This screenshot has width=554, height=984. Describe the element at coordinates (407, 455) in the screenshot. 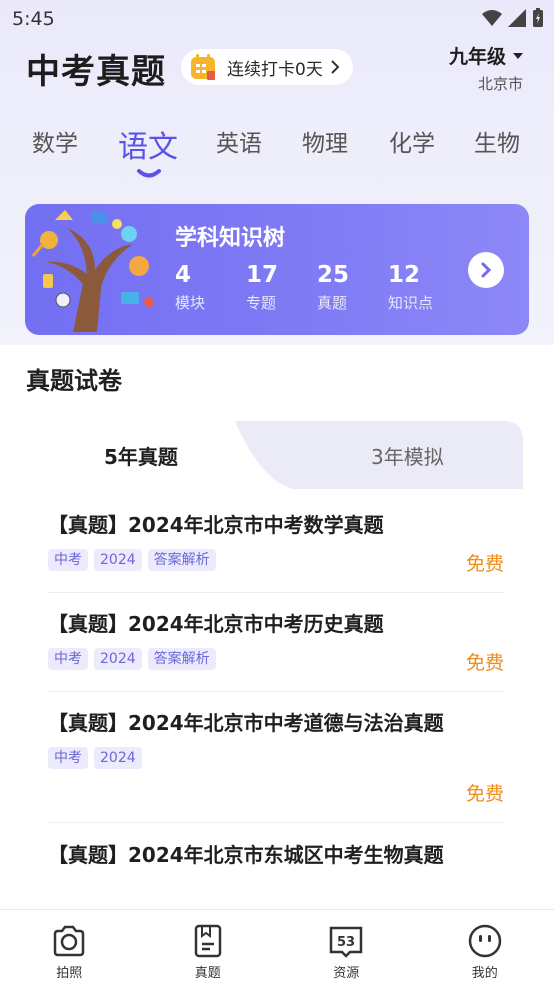

I see `tab-3-year-mock: 3年模拟` at that location.